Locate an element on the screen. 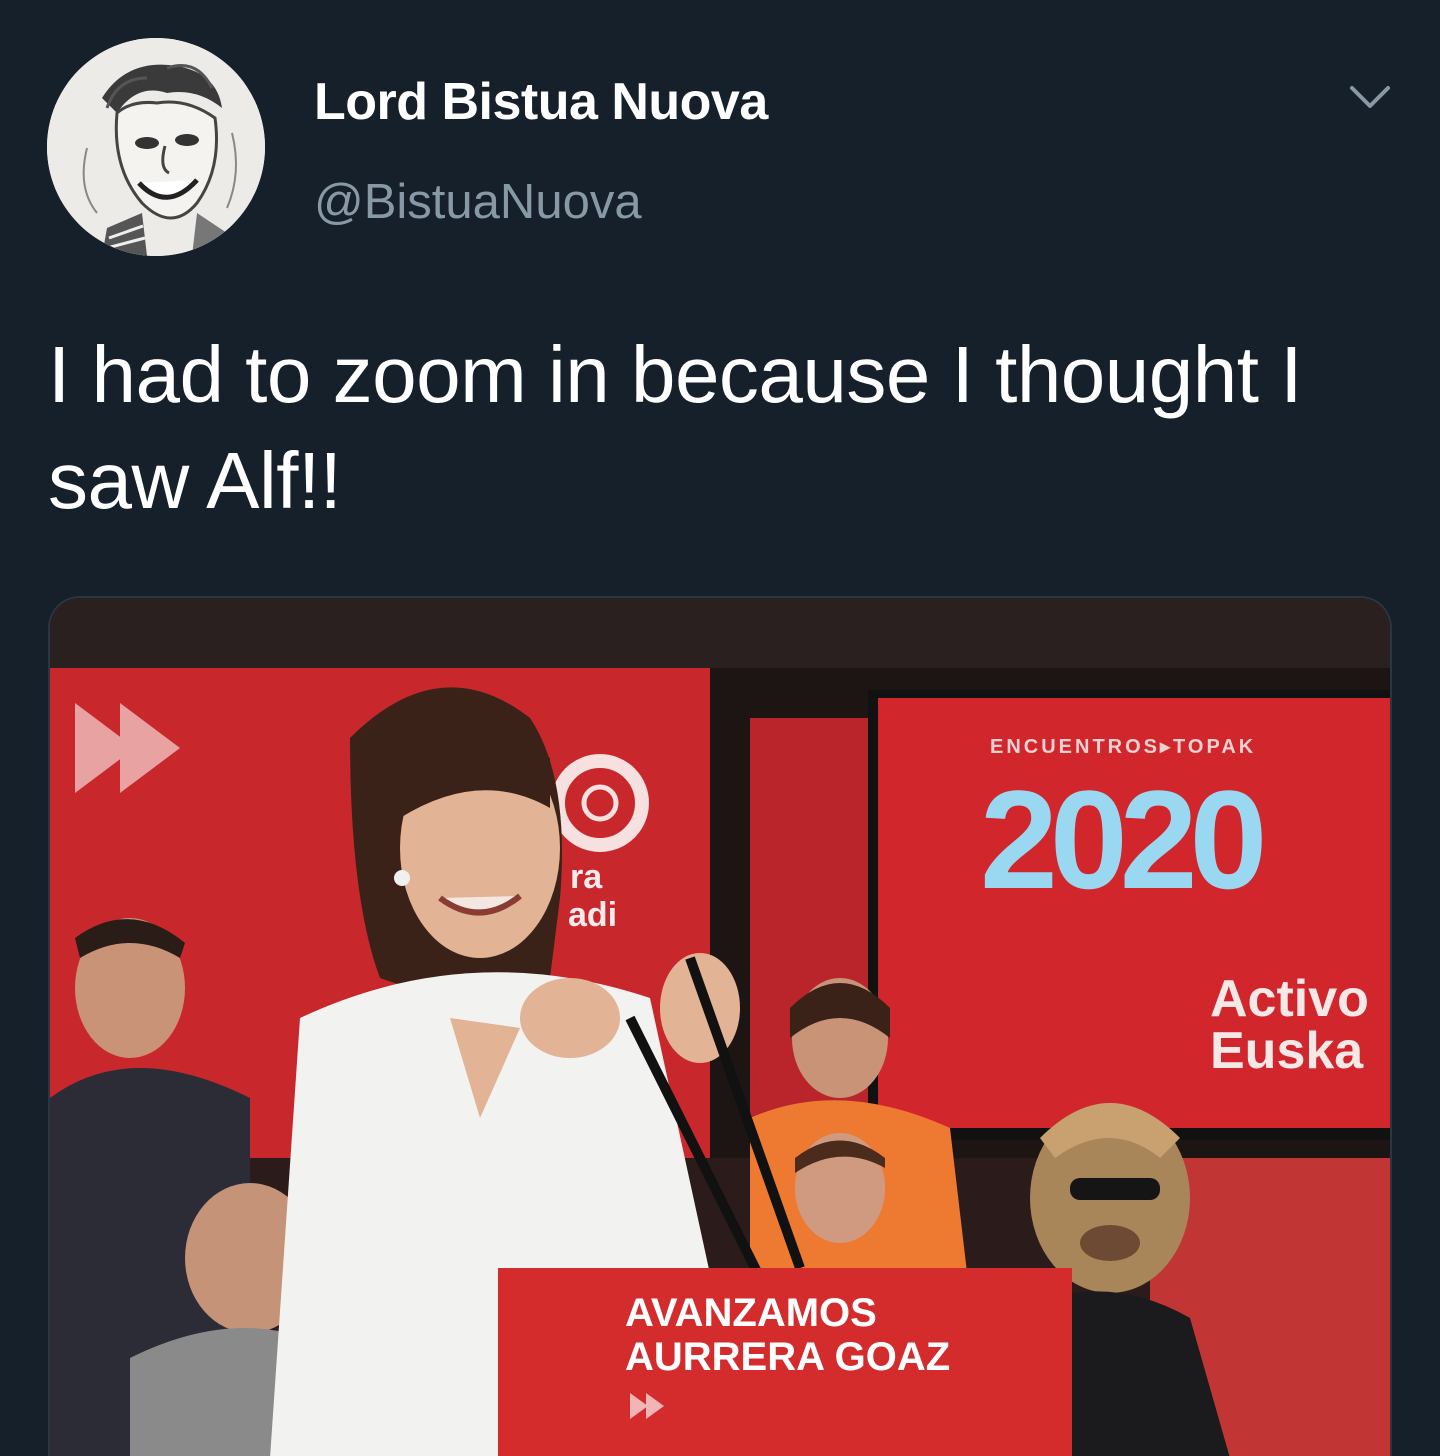  podium-line2: AURRERA GOAZ is located at coordinates (787, 1357).